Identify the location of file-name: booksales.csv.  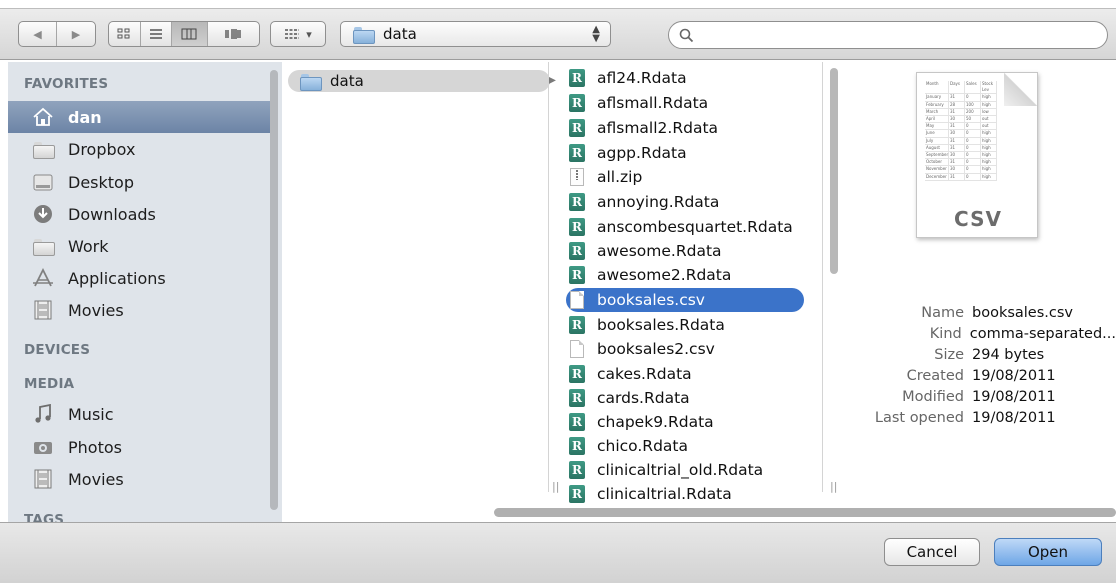
(651, 300).